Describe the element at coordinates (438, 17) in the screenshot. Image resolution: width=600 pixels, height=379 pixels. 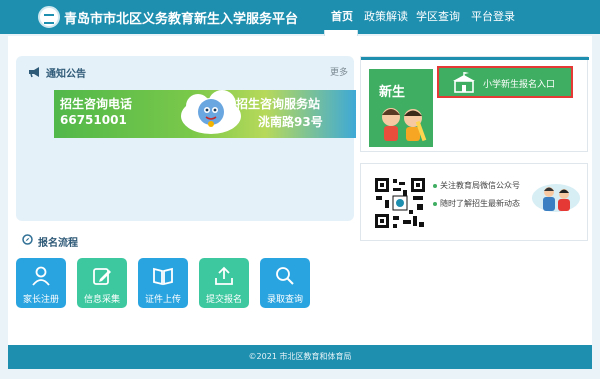
I see `nav-district-query: 学区查询` at that location.